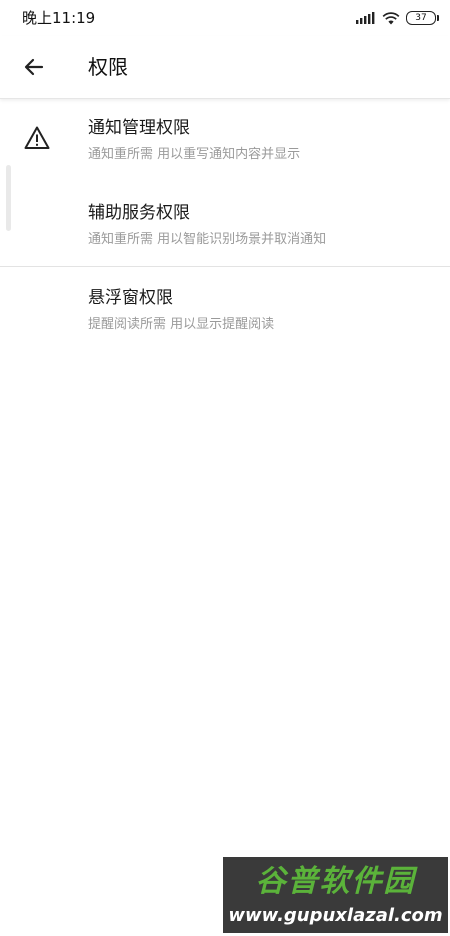 The height and width of the screenshot is (936, 450). I want to click on permission-description: 通知重所需 用以重写通知内容并显示, so click(194, 154).